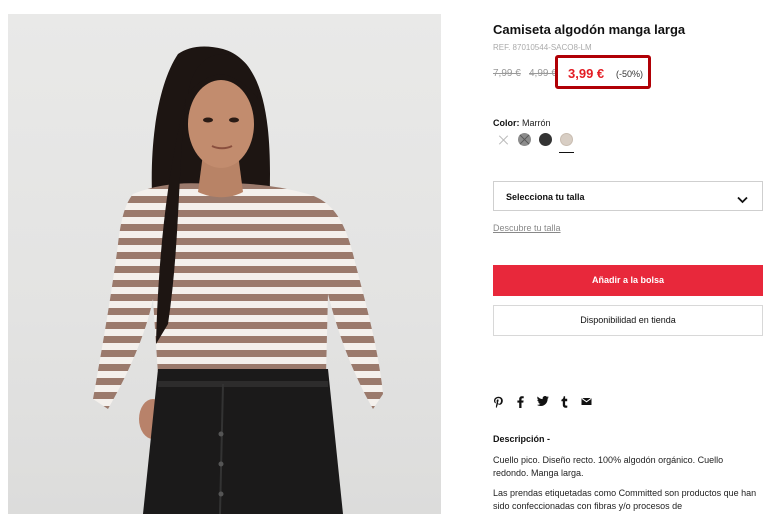  Describe the element at coordinates (543, 403) in the screenshot. I see `twitter-icon` at that location.